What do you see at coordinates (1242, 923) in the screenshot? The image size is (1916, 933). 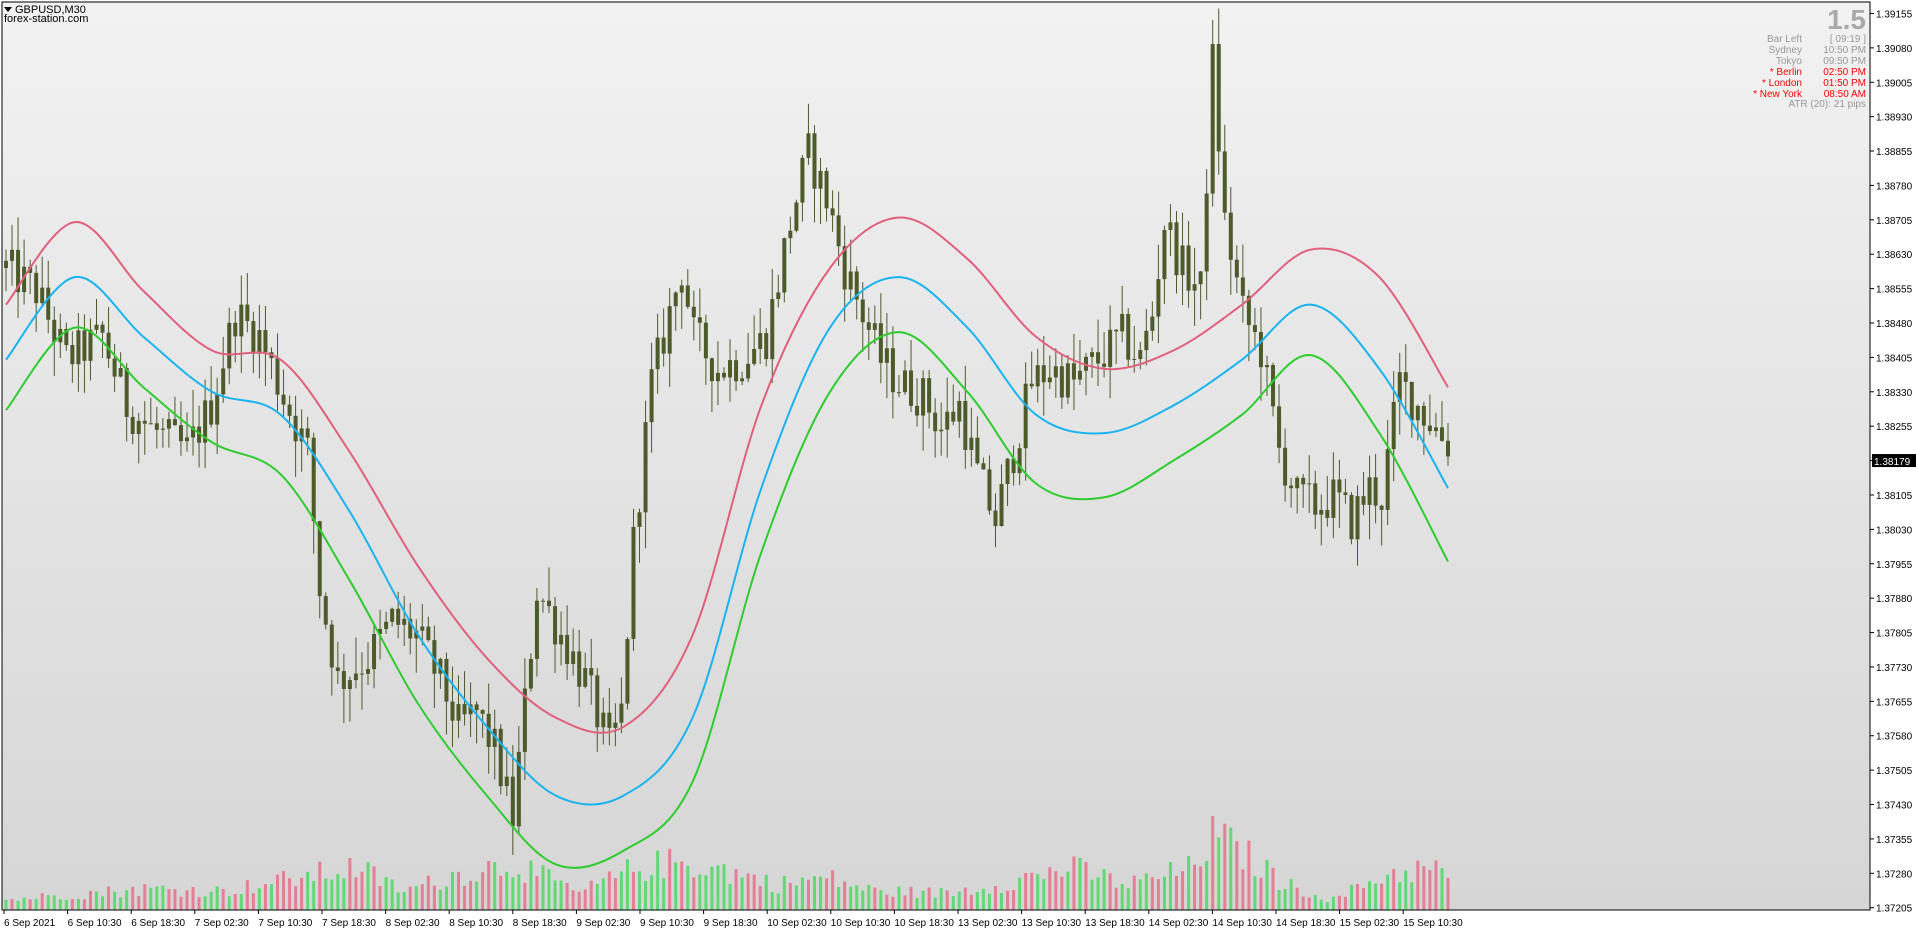 I see `x-tick-label: 14 Sep 10:30` at bounding box center [1242, 923].